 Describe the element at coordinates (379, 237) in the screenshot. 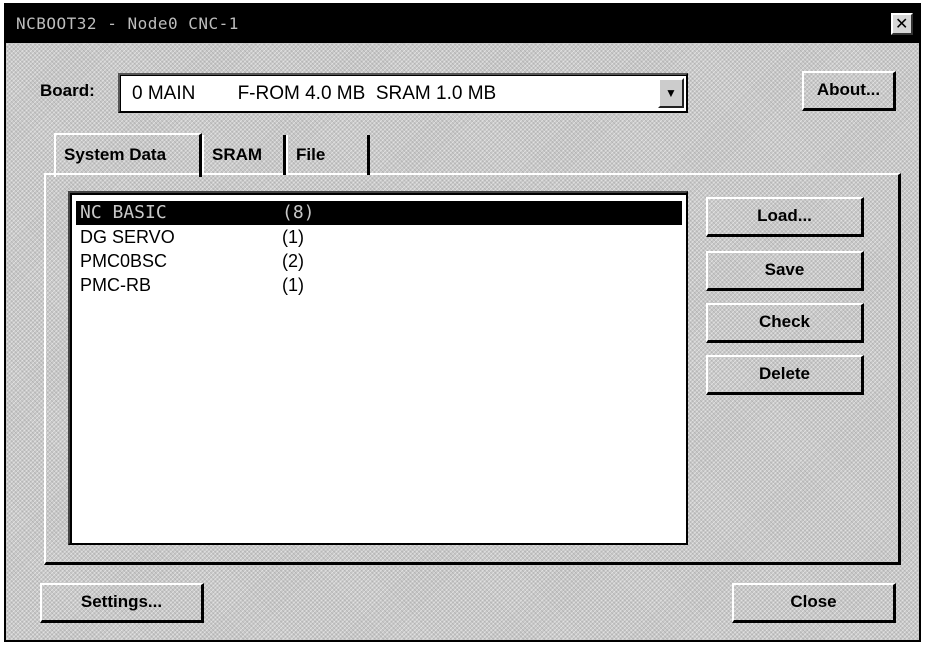

I see `list-item: DG SERVO (1)` at that location.